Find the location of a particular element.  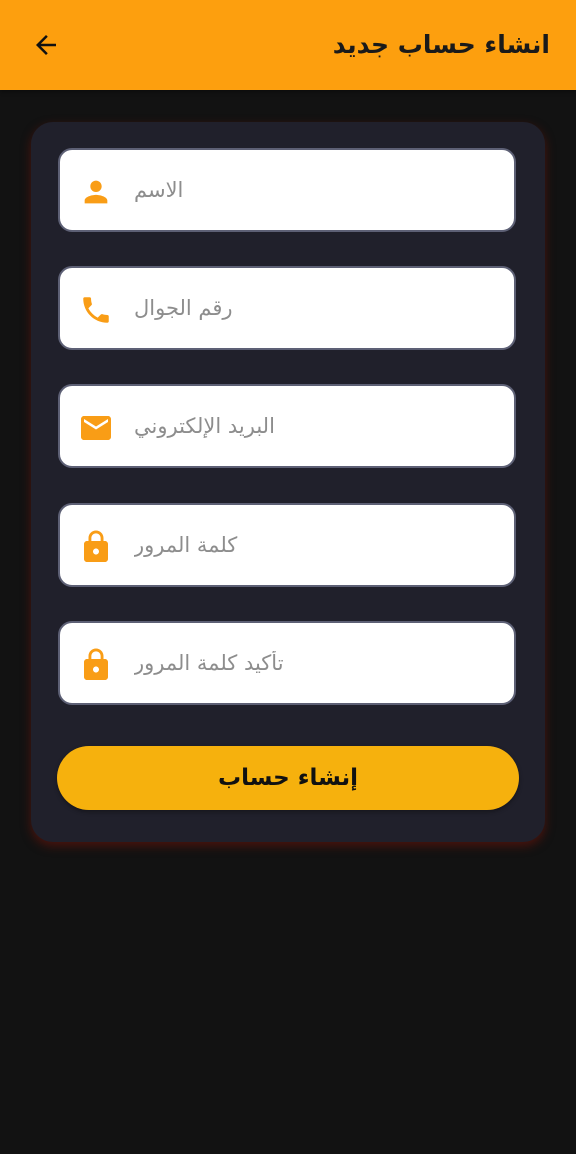

arrow-back-icon is located at coordinates (46, 45).